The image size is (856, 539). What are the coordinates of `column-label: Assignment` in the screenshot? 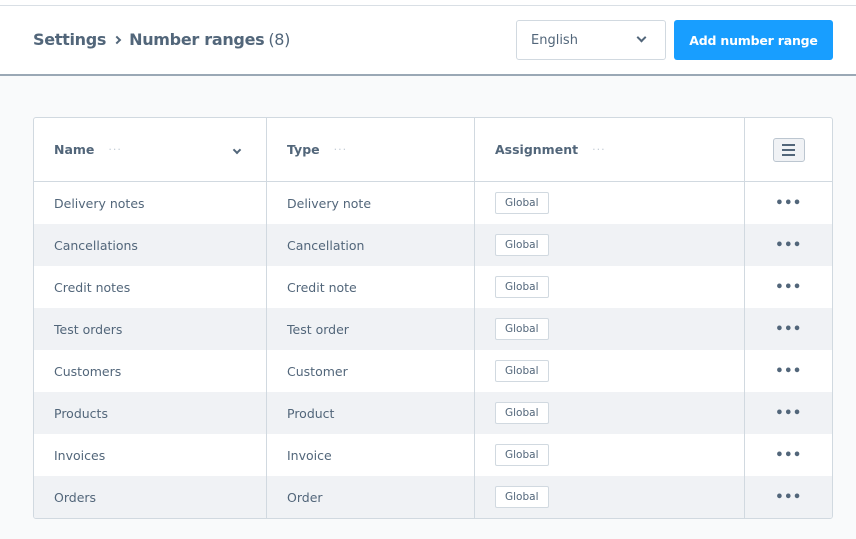 It's located at (537, 149).